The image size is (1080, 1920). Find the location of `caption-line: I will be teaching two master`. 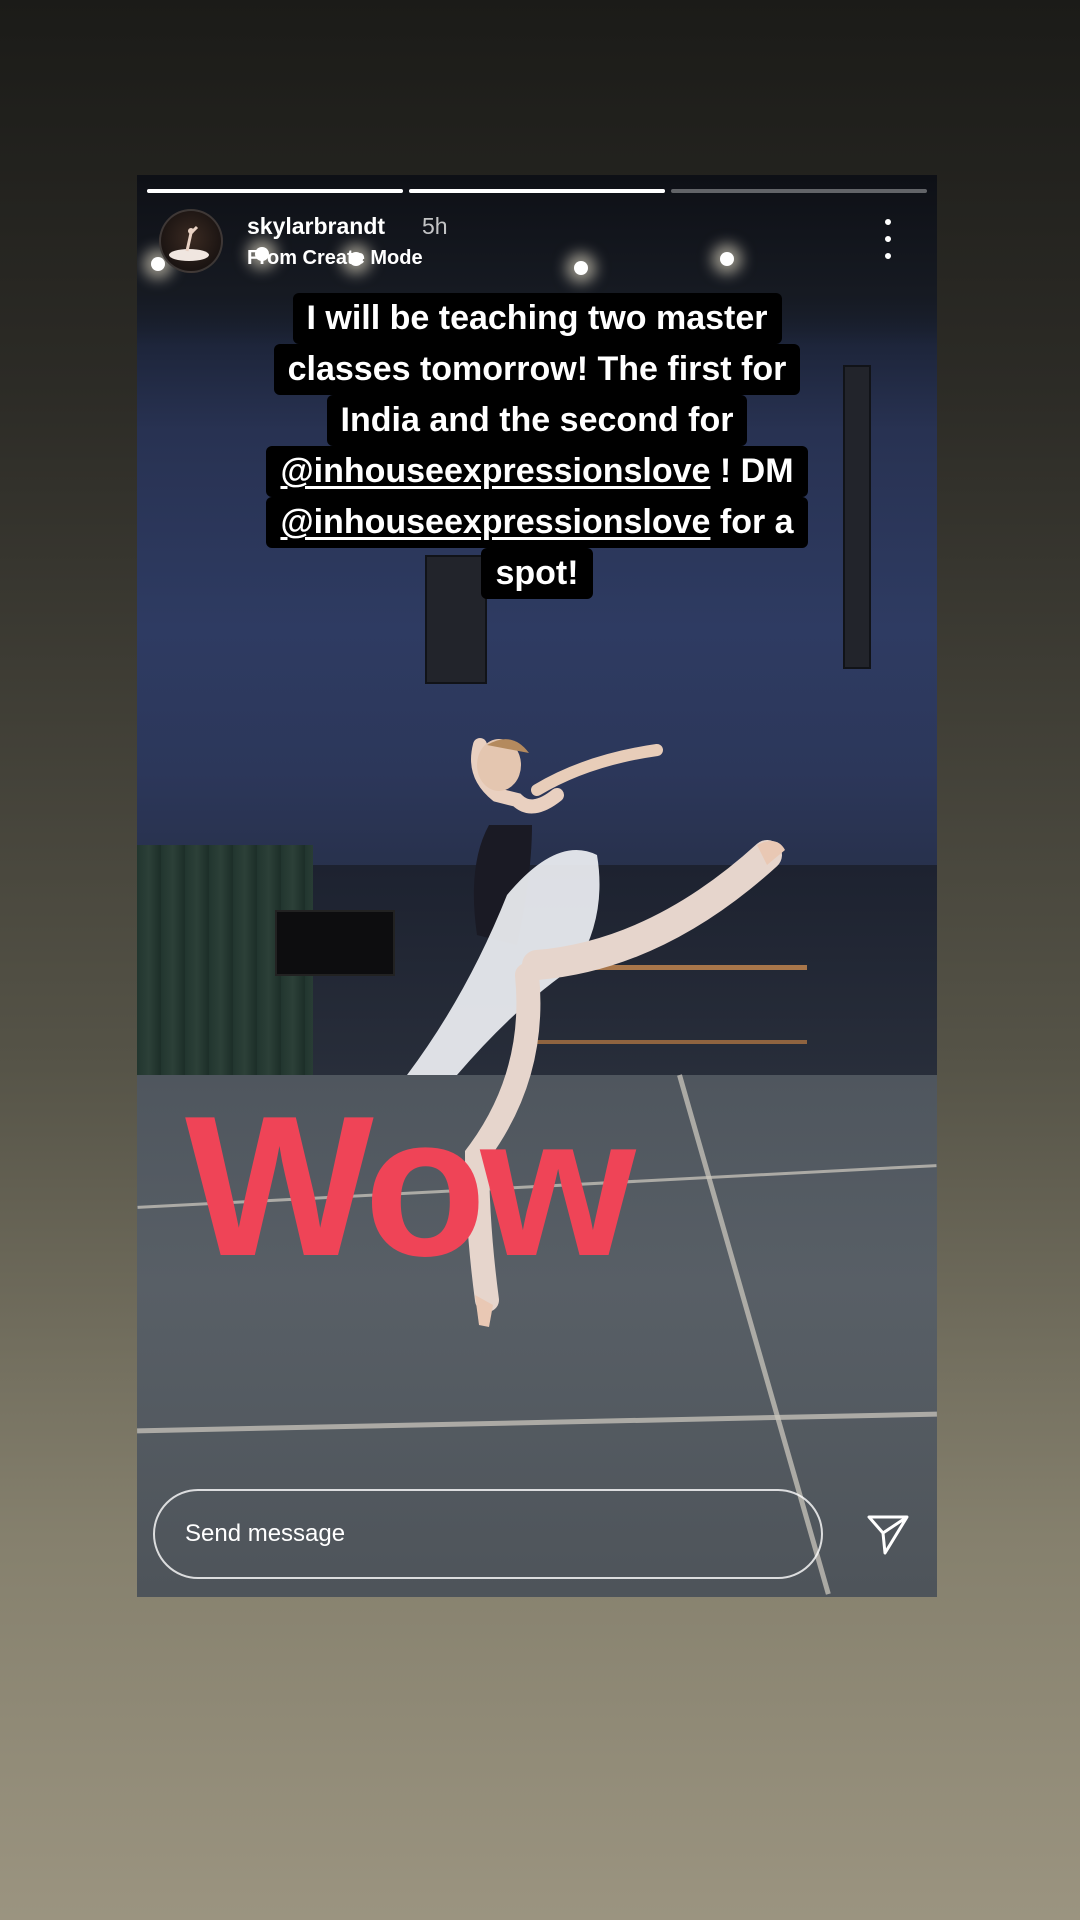

caption-line: I will be teaching two master is located at coordinates (537, 318).